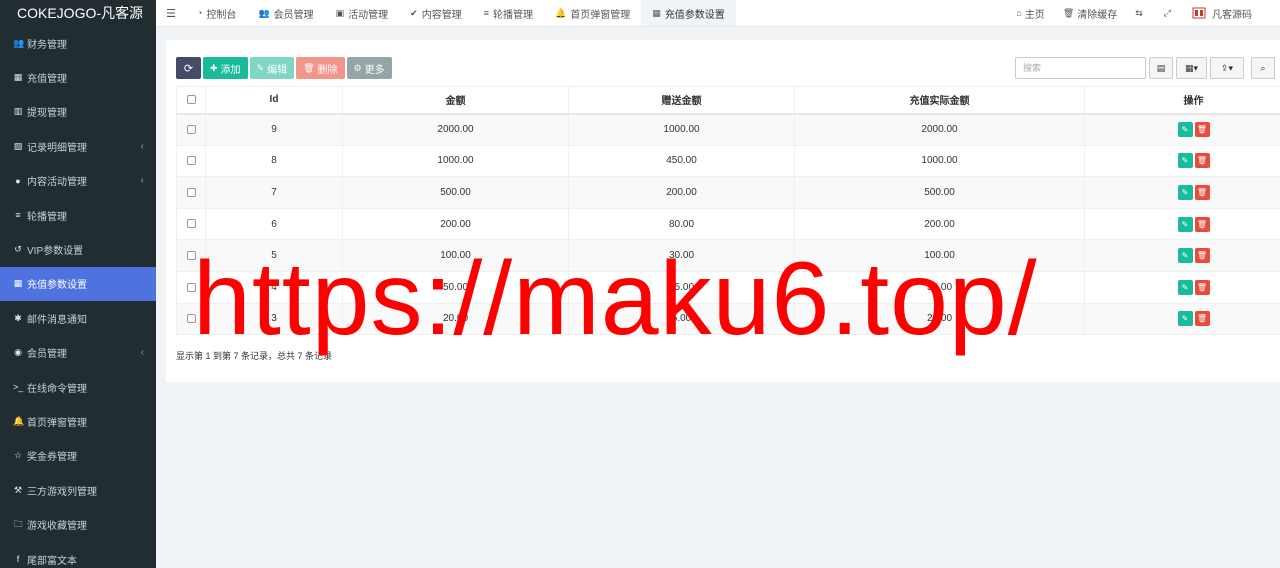 The image size is (1280, 568). What do you see at coordinates (57, 286) in the screenshot?
I see `sidebar-item-label: 充值参数设置` at bounding box center [57, 286].